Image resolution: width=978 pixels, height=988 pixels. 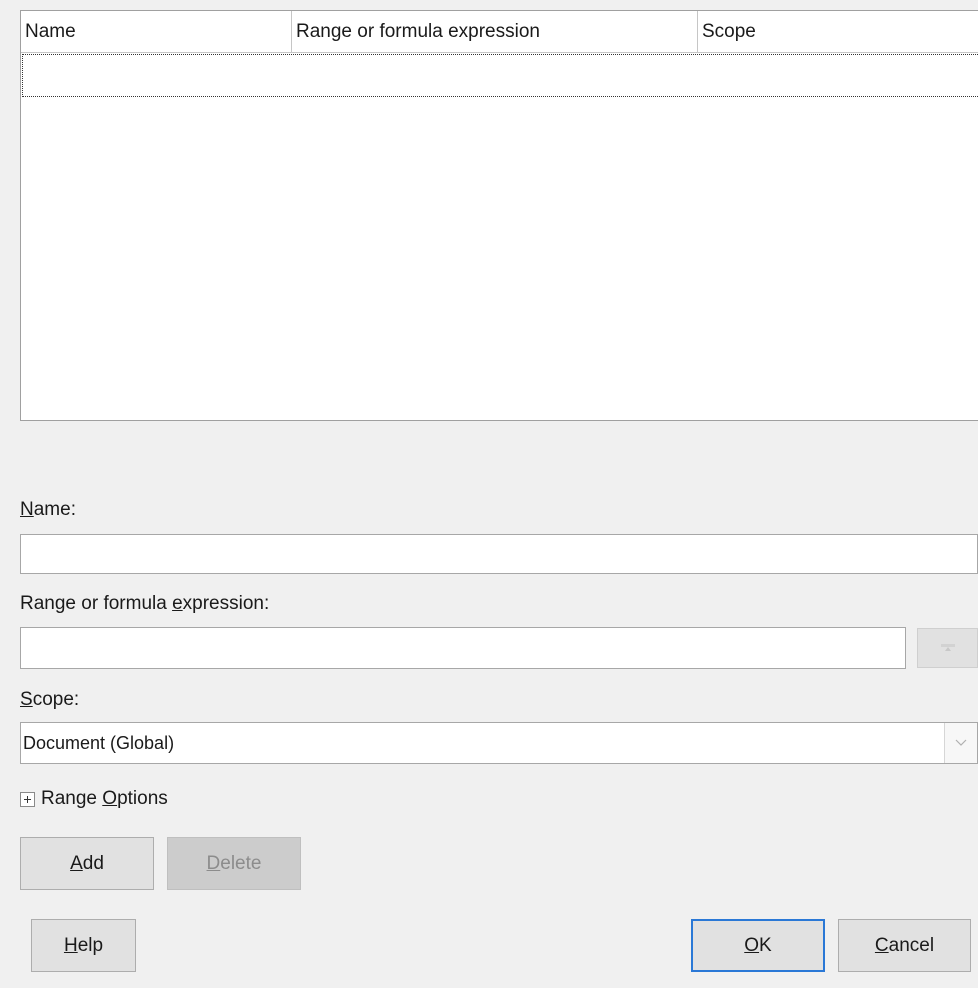 What do you see at coordinates (27, 799) in the screenshot?
I see `plus-box-icon` at bounding box center [27, 799].